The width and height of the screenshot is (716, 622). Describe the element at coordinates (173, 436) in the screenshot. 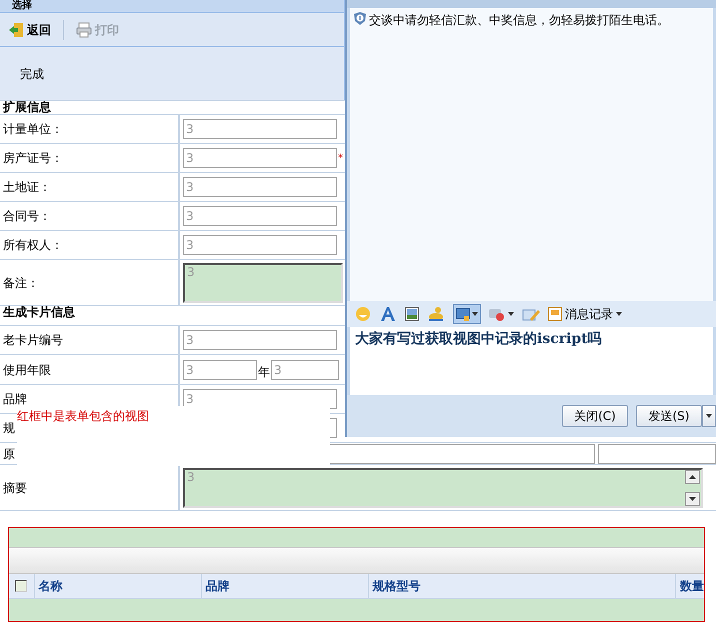

I see `annotation-tooltip: 红框中是表单包含的视图` at that location.